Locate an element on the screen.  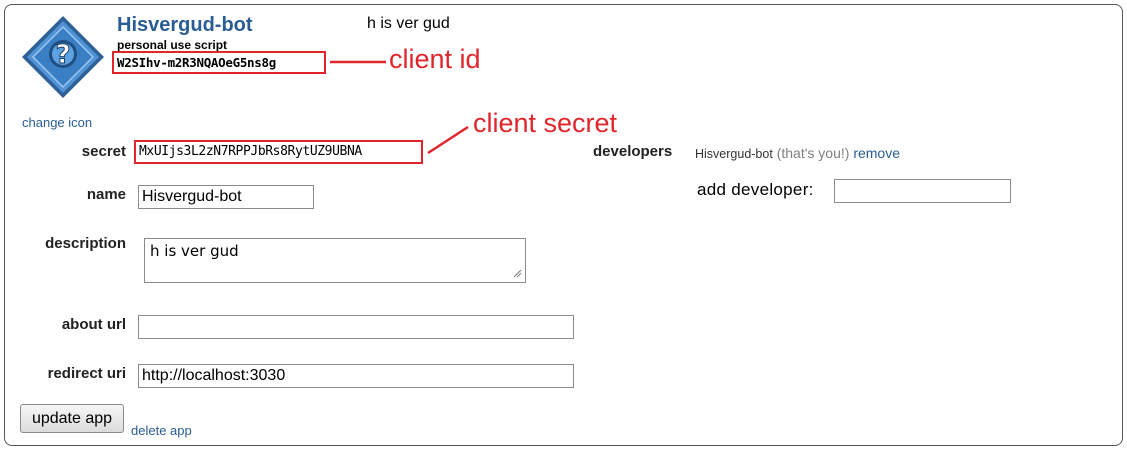
secret-label: secret is located at coordinates (103, 151).